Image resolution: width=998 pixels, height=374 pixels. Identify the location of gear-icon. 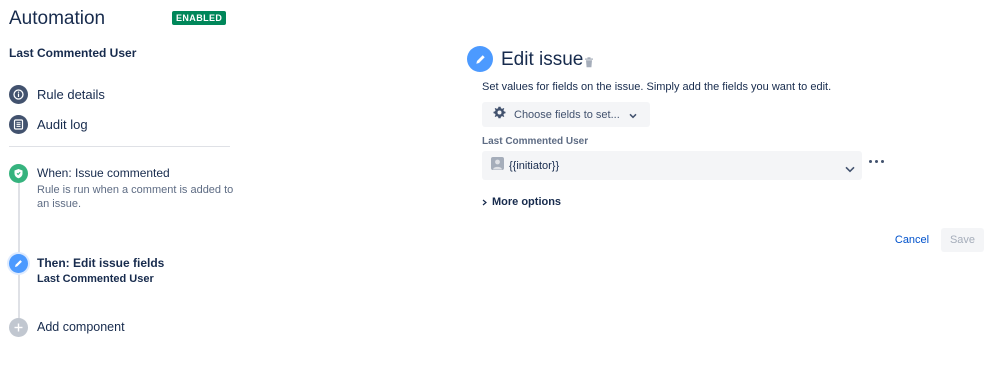
(499, 115).